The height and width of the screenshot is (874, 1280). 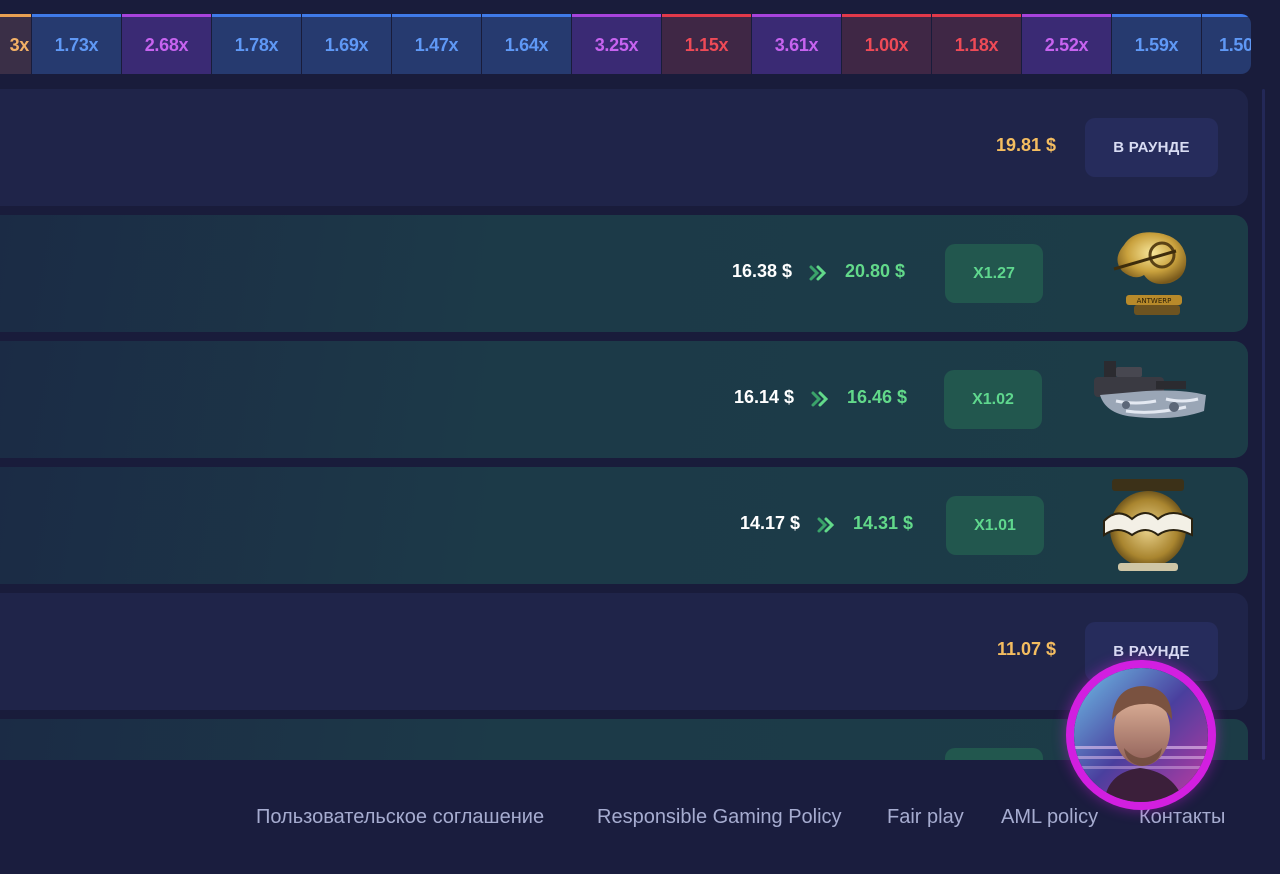 I want to click on p90-weapon-icon, so click(x=1150, y=390).